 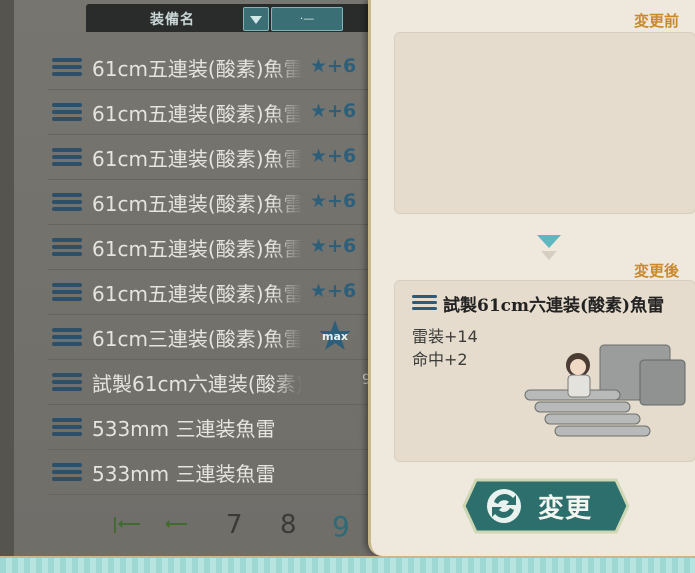 What do you see at coordinates (657, 271) in the screenshot?
I see `after-label: 変更後` at bounding box center [657, 271].